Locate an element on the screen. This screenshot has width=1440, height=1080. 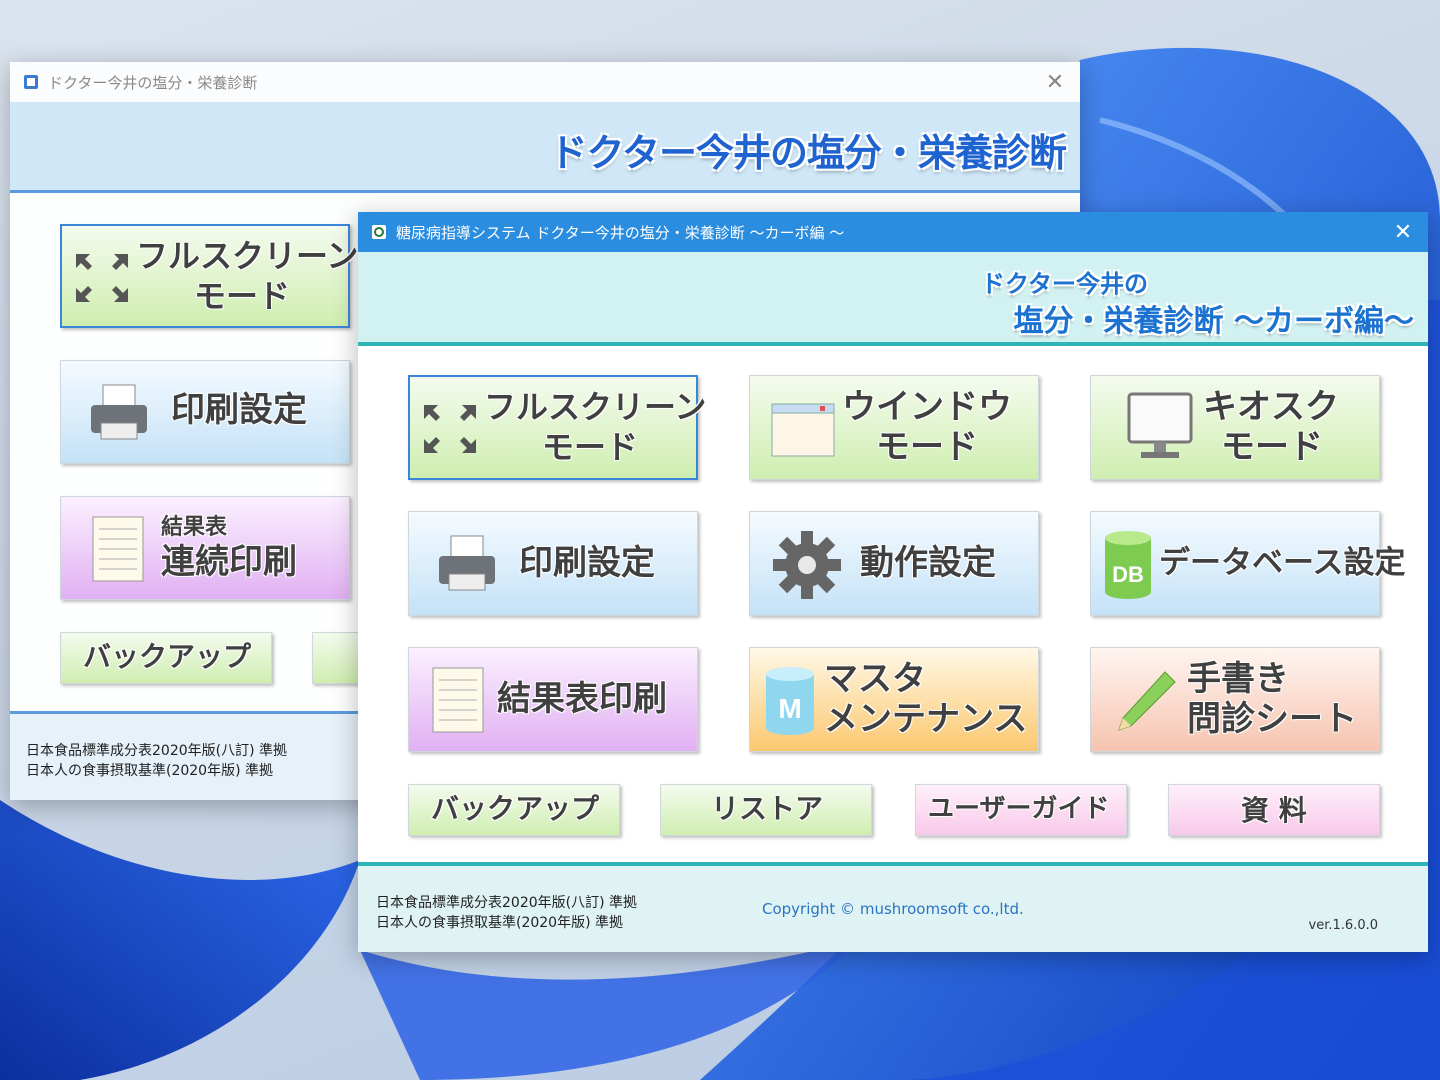
master-label-line1: マスタ is located at coordinates (875, 679).